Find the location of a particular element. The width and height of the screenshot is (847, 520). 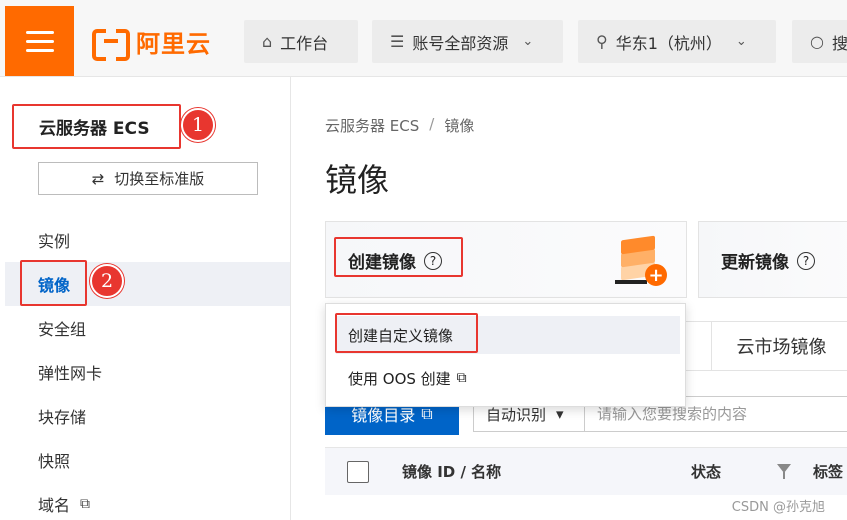

aliyun-logo: 阿里云 is located at coordinates (151, 43).